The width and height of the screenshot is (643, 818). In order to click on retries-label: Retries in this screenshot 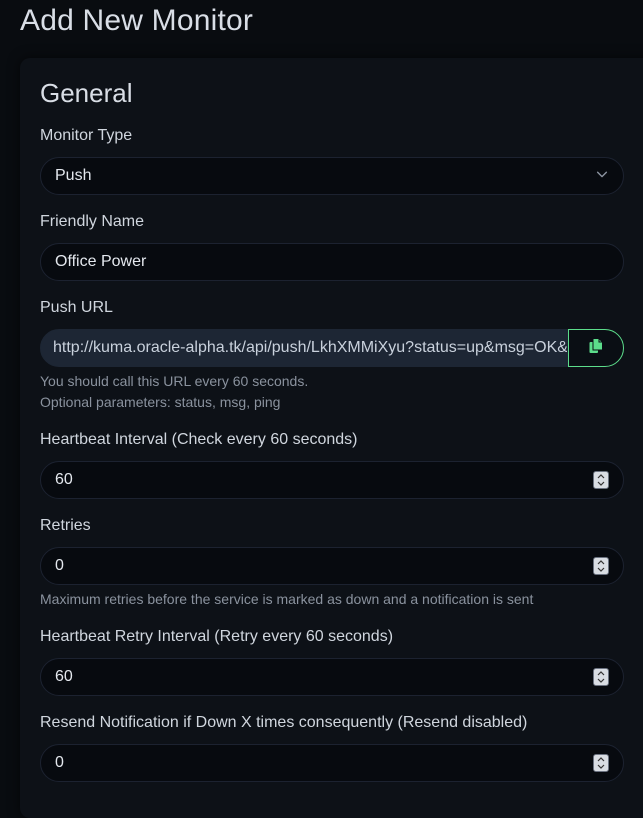, I will do `click(65, 525)`.